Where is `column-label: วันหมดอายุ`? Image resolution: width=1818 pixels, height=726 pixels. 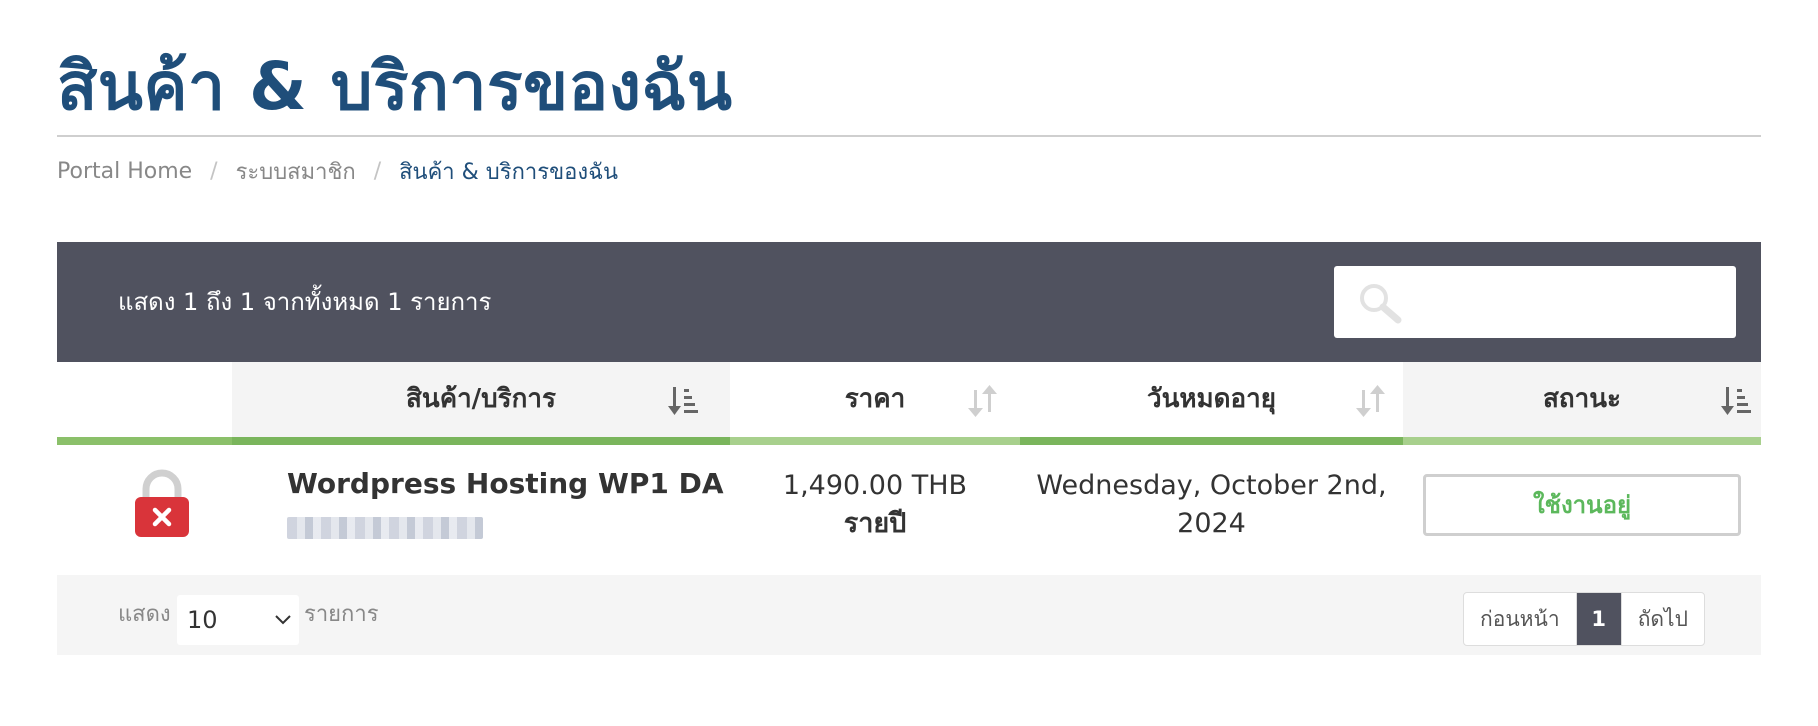 column-label: วันหมดอายุ is located at coordinates (1211, 399).